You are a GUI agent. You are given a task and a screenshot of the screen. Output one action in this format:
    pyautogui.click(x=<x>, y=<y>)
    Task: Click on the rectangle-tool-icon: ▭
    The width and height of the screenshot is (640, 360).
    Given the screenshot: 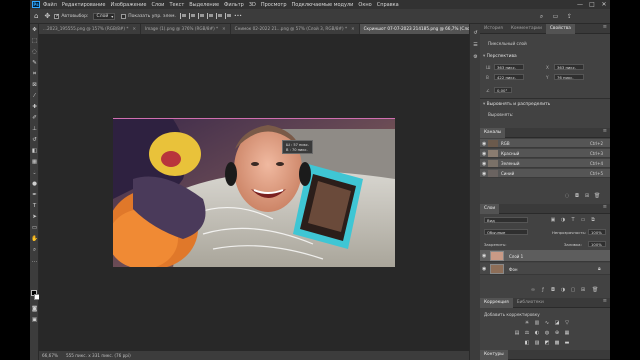 What is the action you would take?
    pyautogui.click(x=34, y=228)
    